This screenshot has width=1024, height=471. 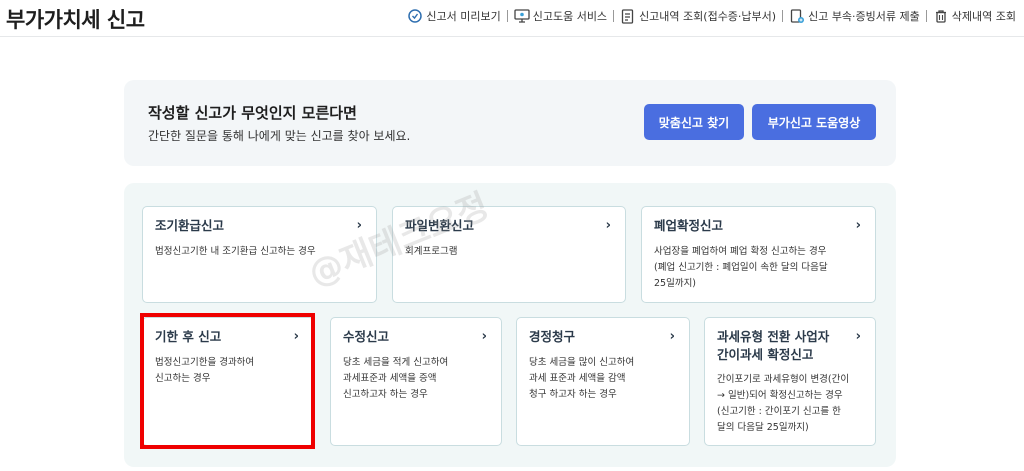 What do you see at coordinates (396, 362) in the screenshot?
I see `card-description-line: 당초 세금을 적게 신고하여` at bounding box center [396, 362].